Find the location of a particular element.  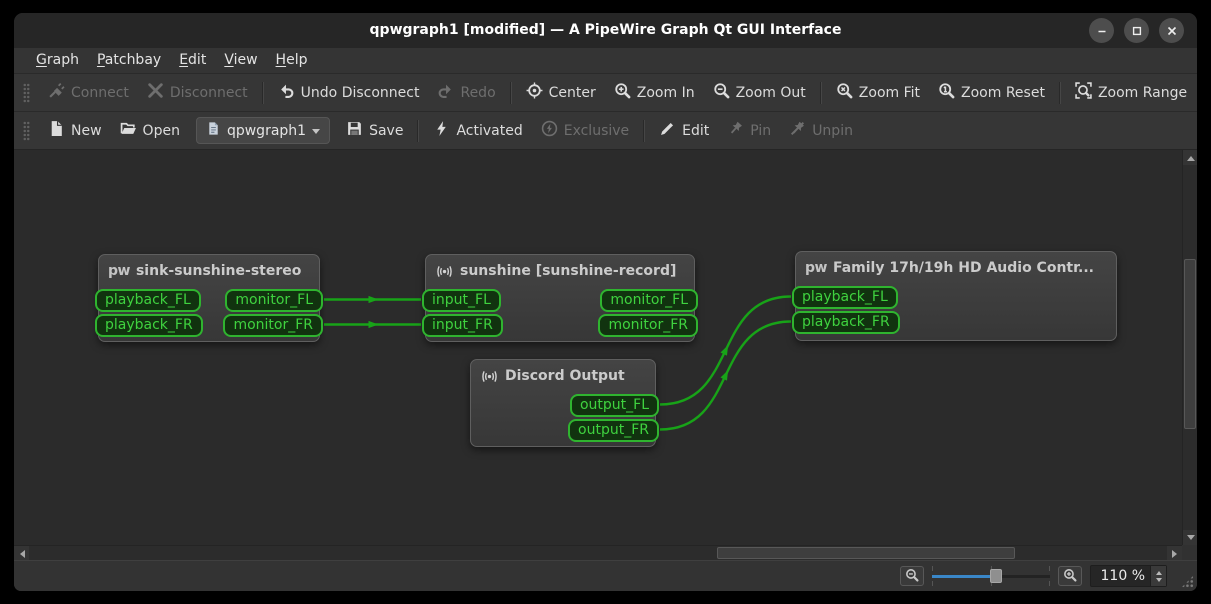

menu-edit: Edit is located at coordinates (192, 60).